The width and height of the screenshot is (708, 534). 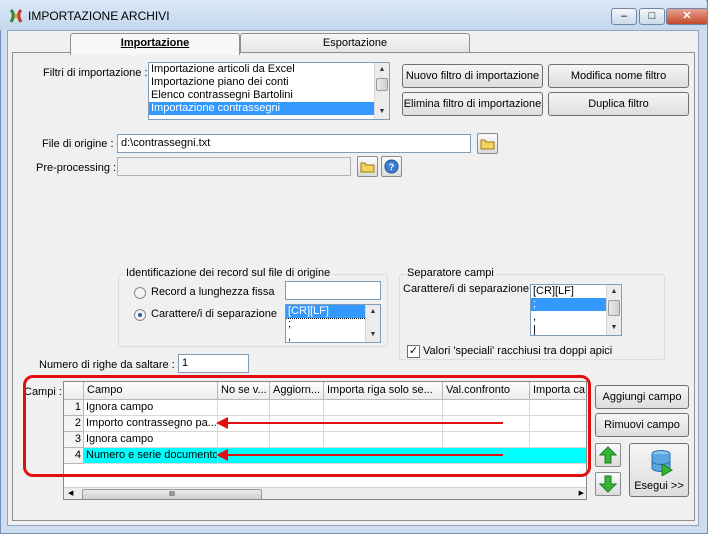 I want to click on record-separator-listbox: [CR][LF] ; , ▲ ▼, so click(x=333, y=323).